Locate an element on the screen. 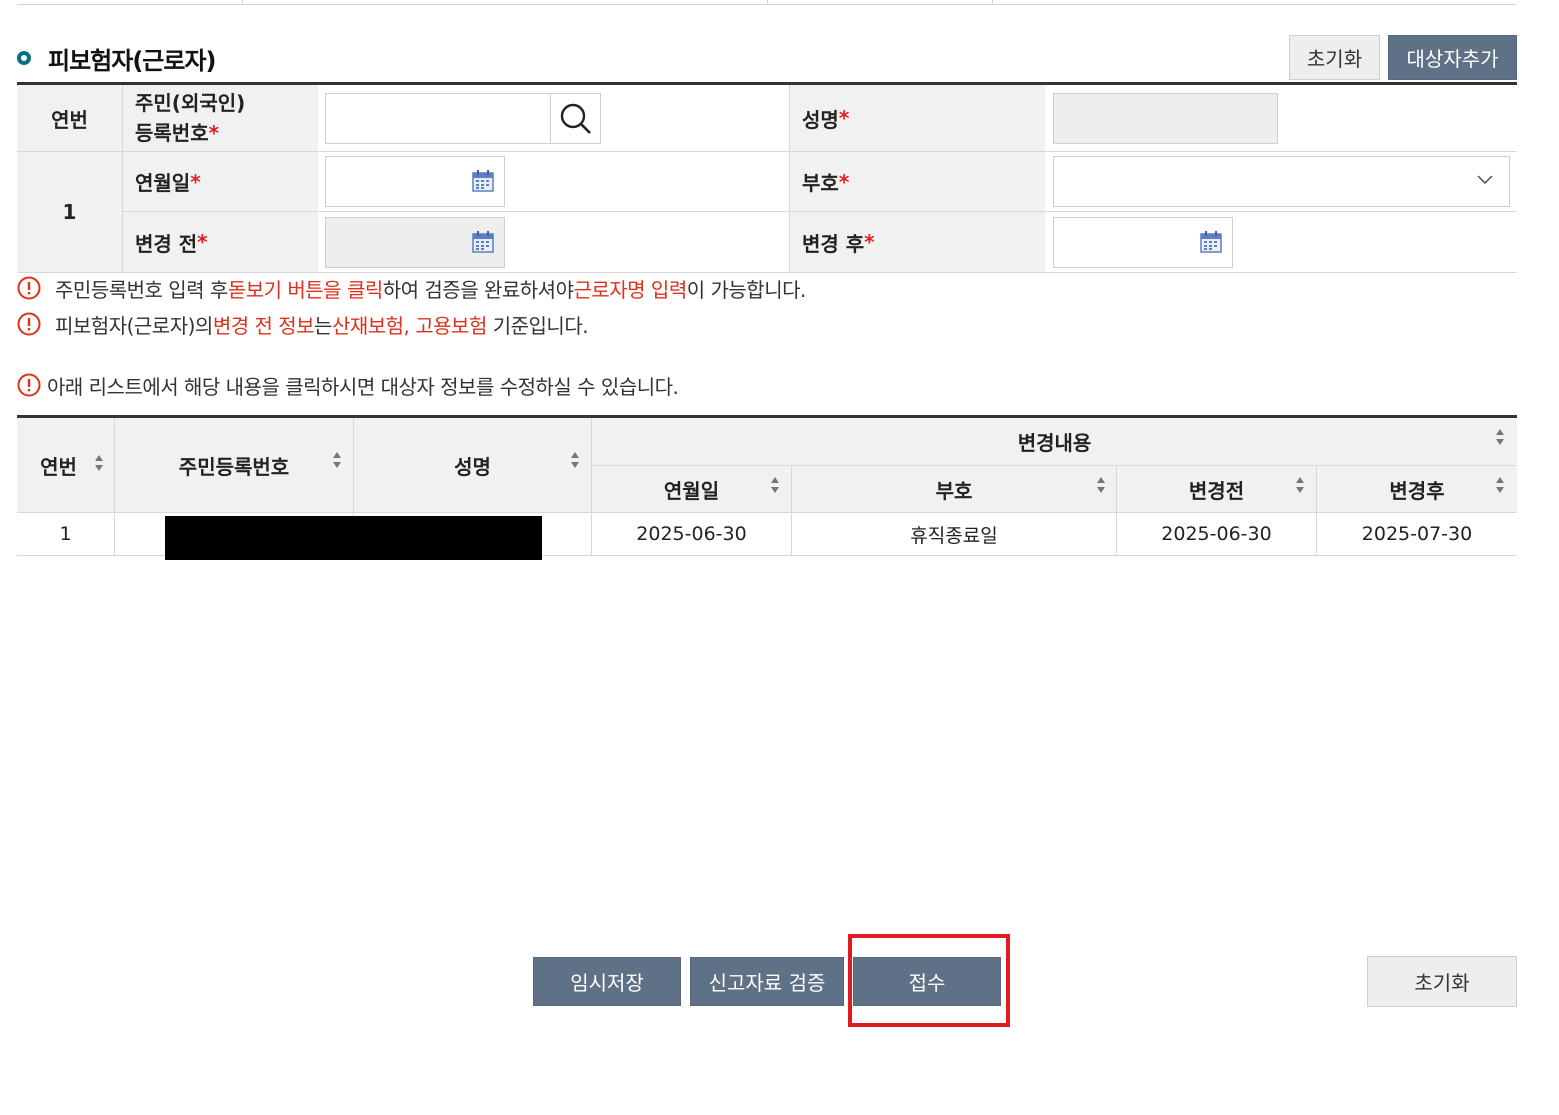  seq-value: 1 is located at coordinates (69, 212).